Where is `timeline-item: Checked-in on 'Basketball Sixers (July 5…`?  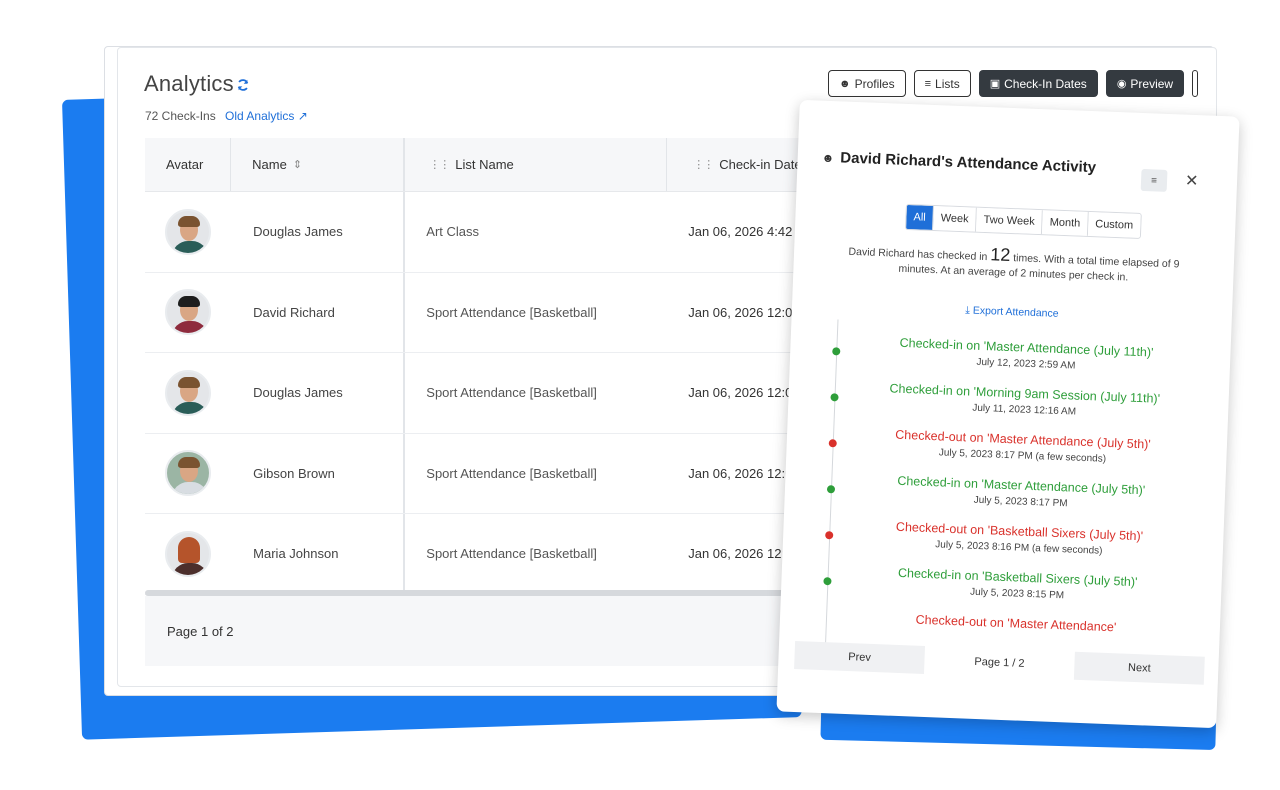
timeline-item: Checked-in on 'Basketball Sixers (July 5… is located at coordinates (1007, 585).